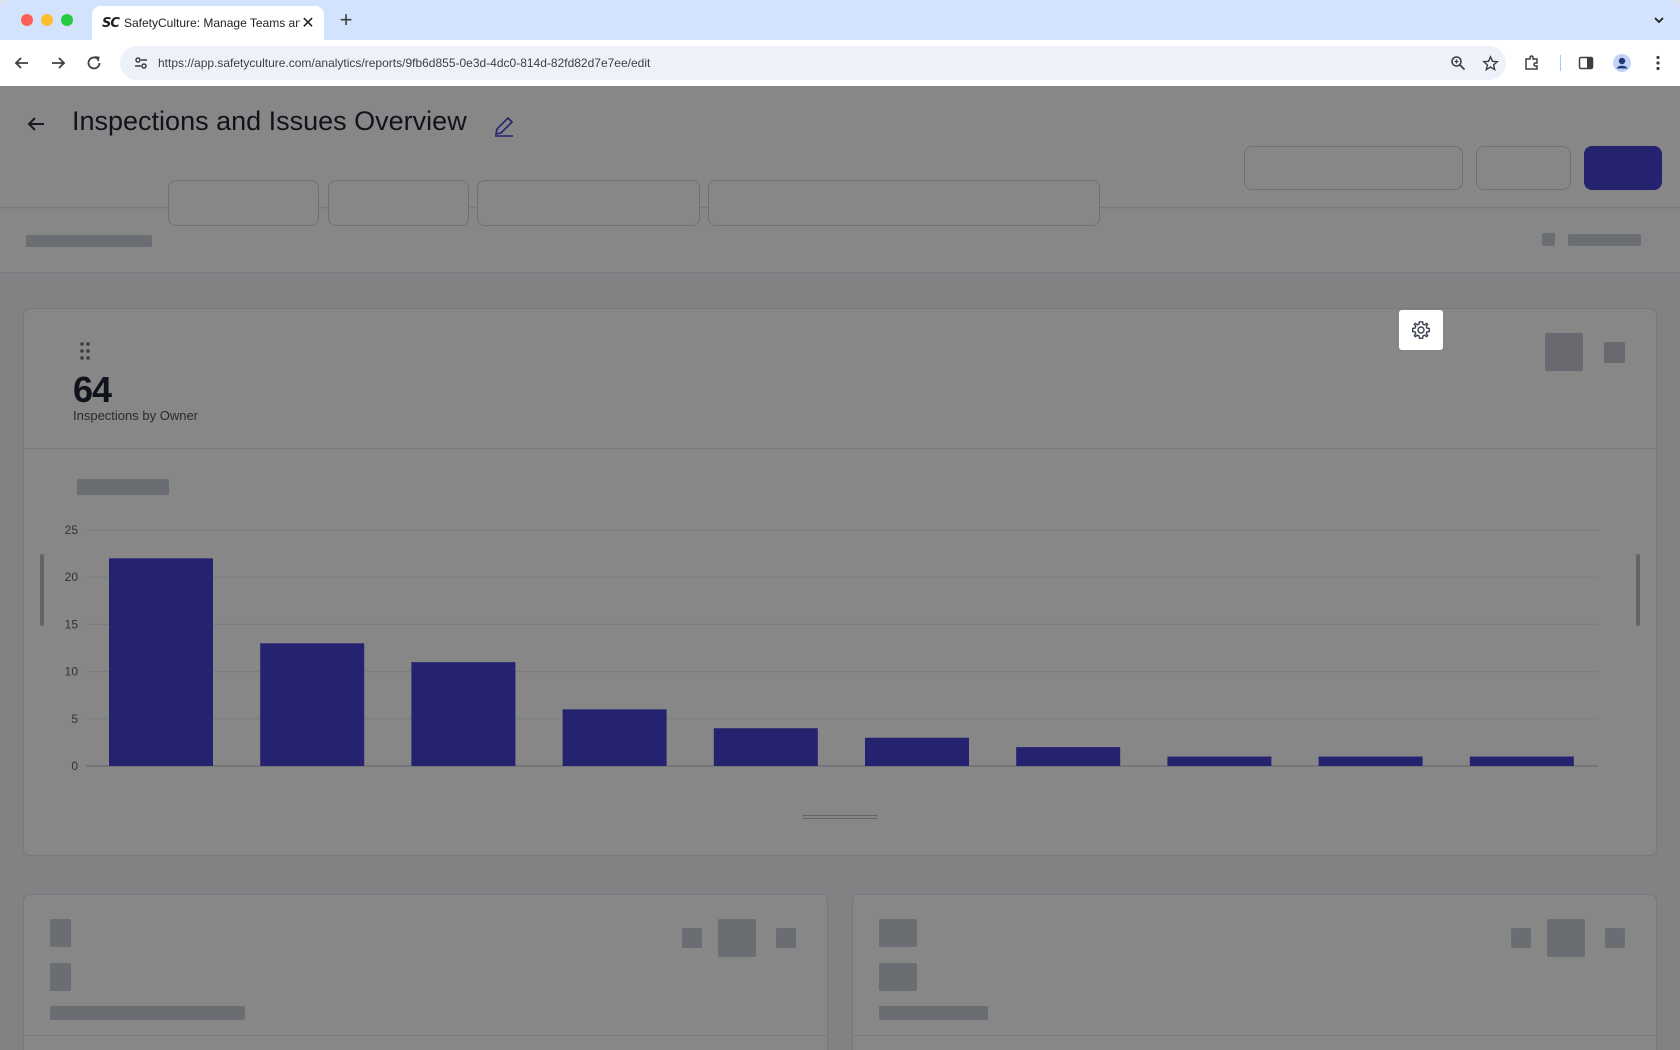 This screenshot has width=1680, height=1050. Describe the element at coordinates (1532, 63) in the screenshot. I see `extensions-puzzle-icon` at that location.